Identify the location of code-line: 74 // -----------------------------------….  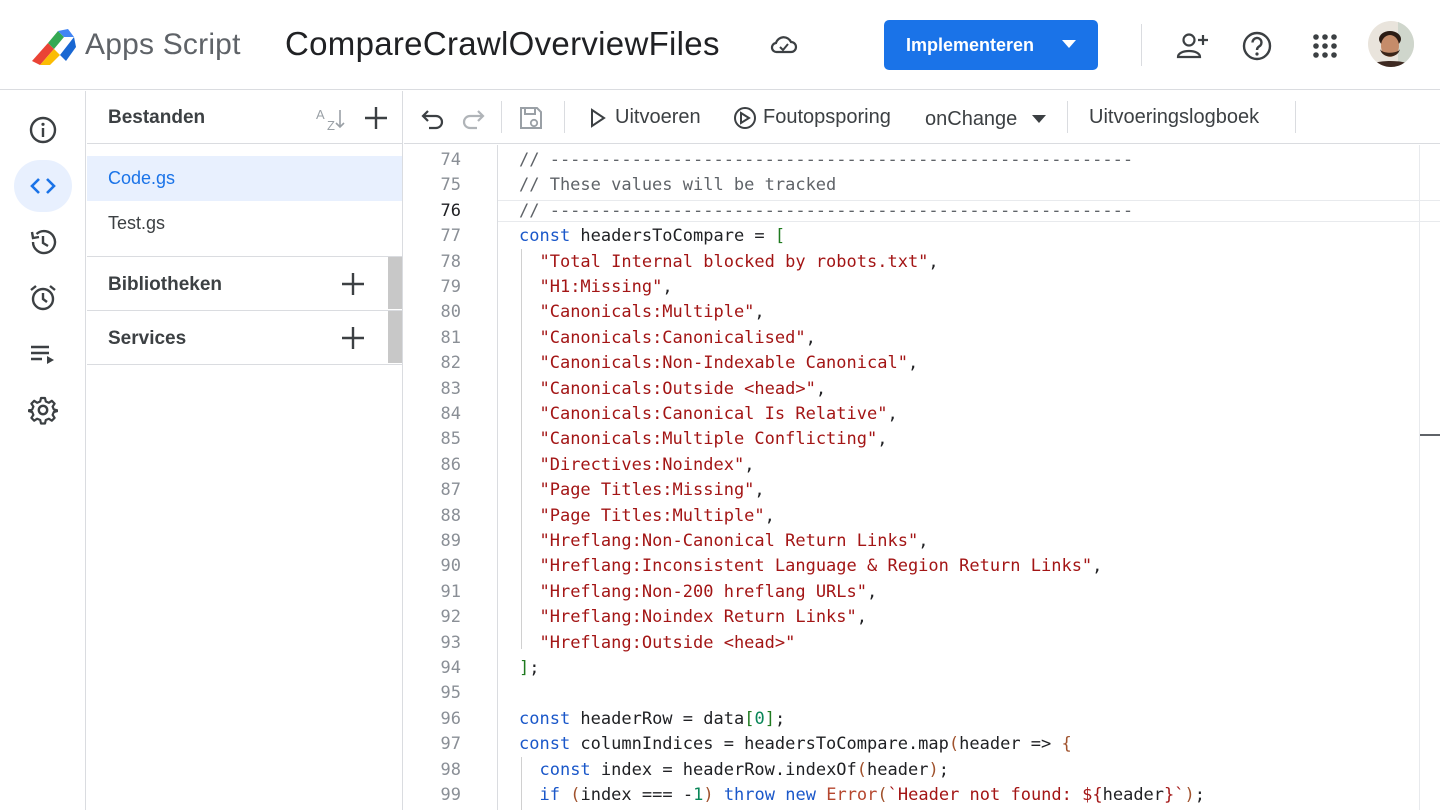
(911, 160).